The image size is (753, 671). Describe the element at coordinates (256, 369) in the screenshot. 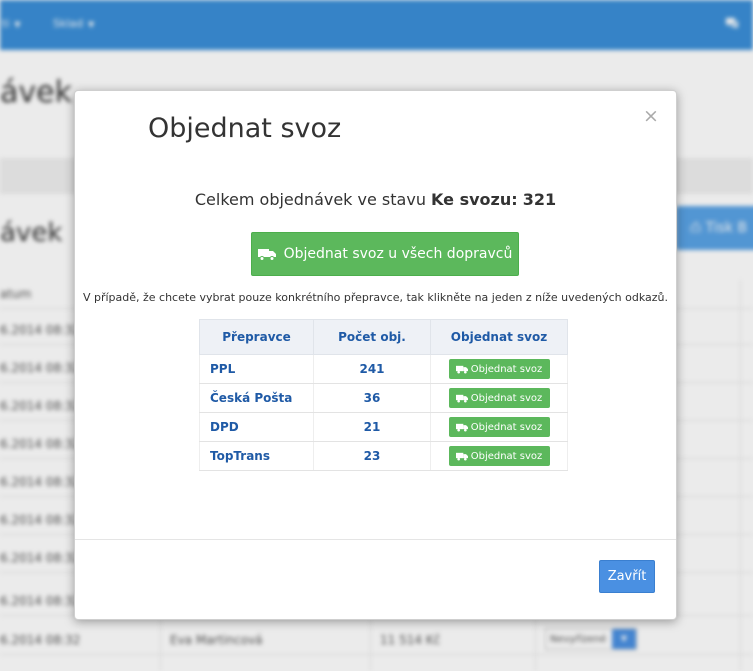

I see `carrier-name: PPL` at that location.